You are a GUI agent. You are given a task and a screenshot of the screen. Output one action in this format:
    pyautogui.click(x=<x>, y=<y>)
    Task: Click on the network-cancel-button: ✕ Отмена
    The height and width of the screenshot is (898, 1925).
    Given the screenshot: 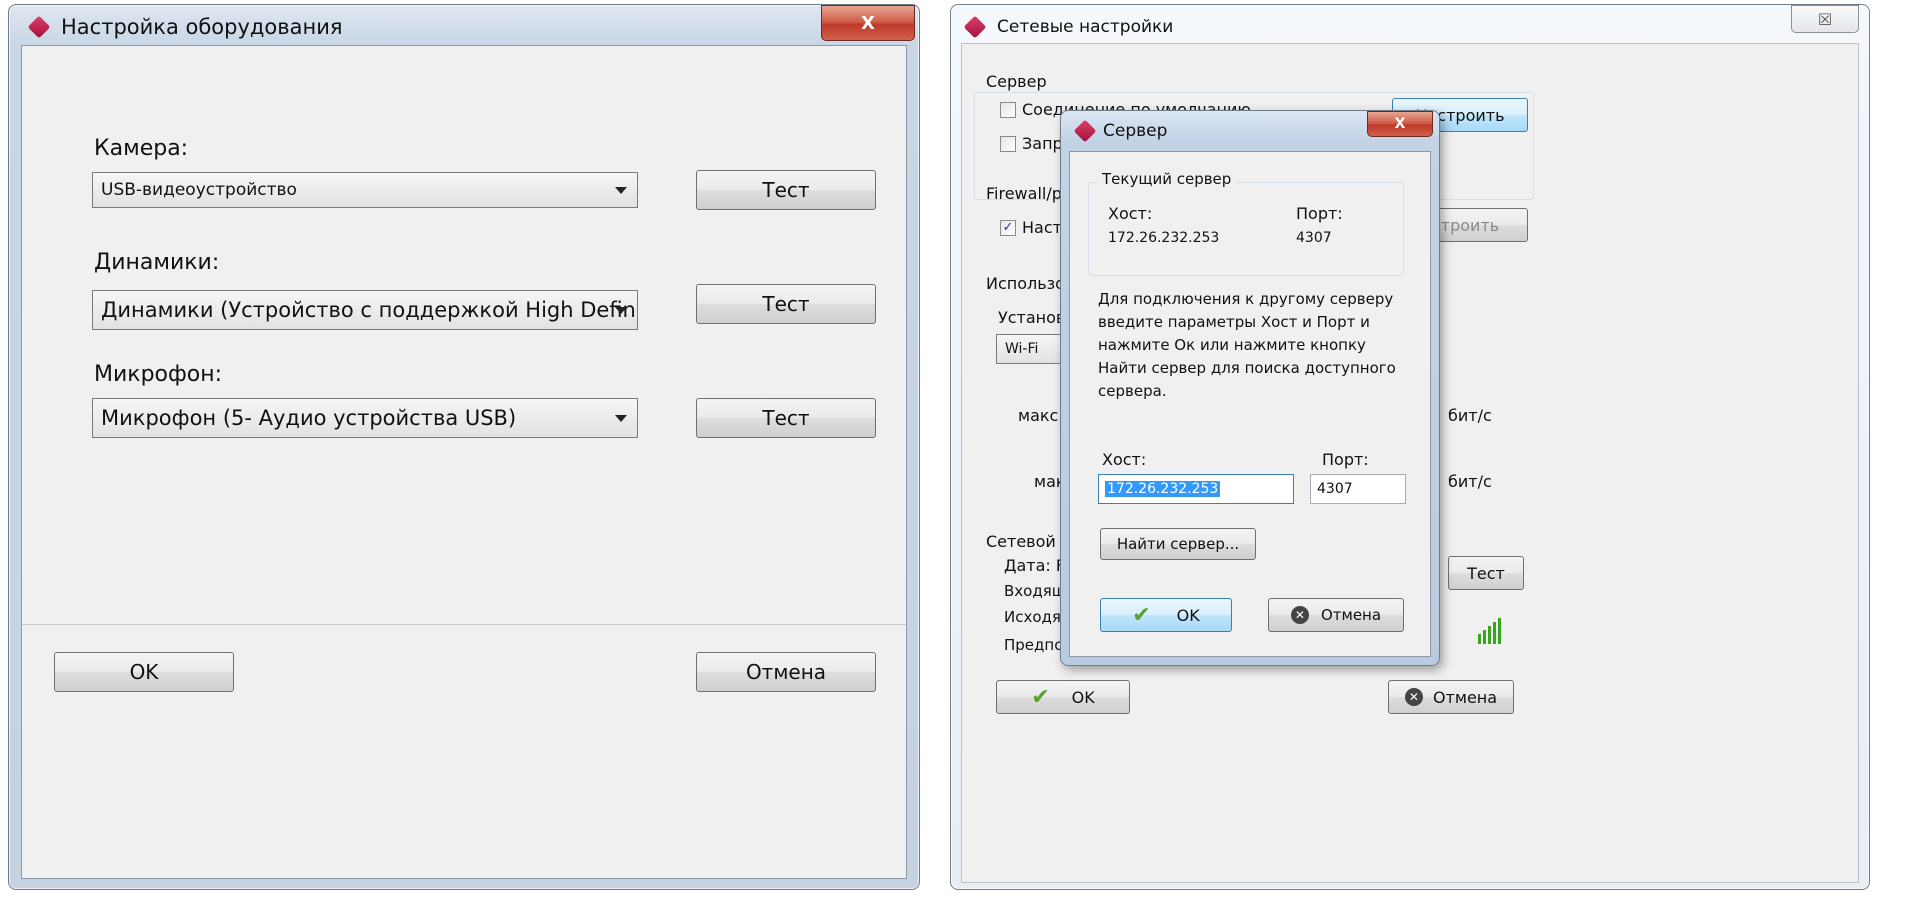 What is the action you would take?
    pyautogui.click(x=1451, y=697)
    